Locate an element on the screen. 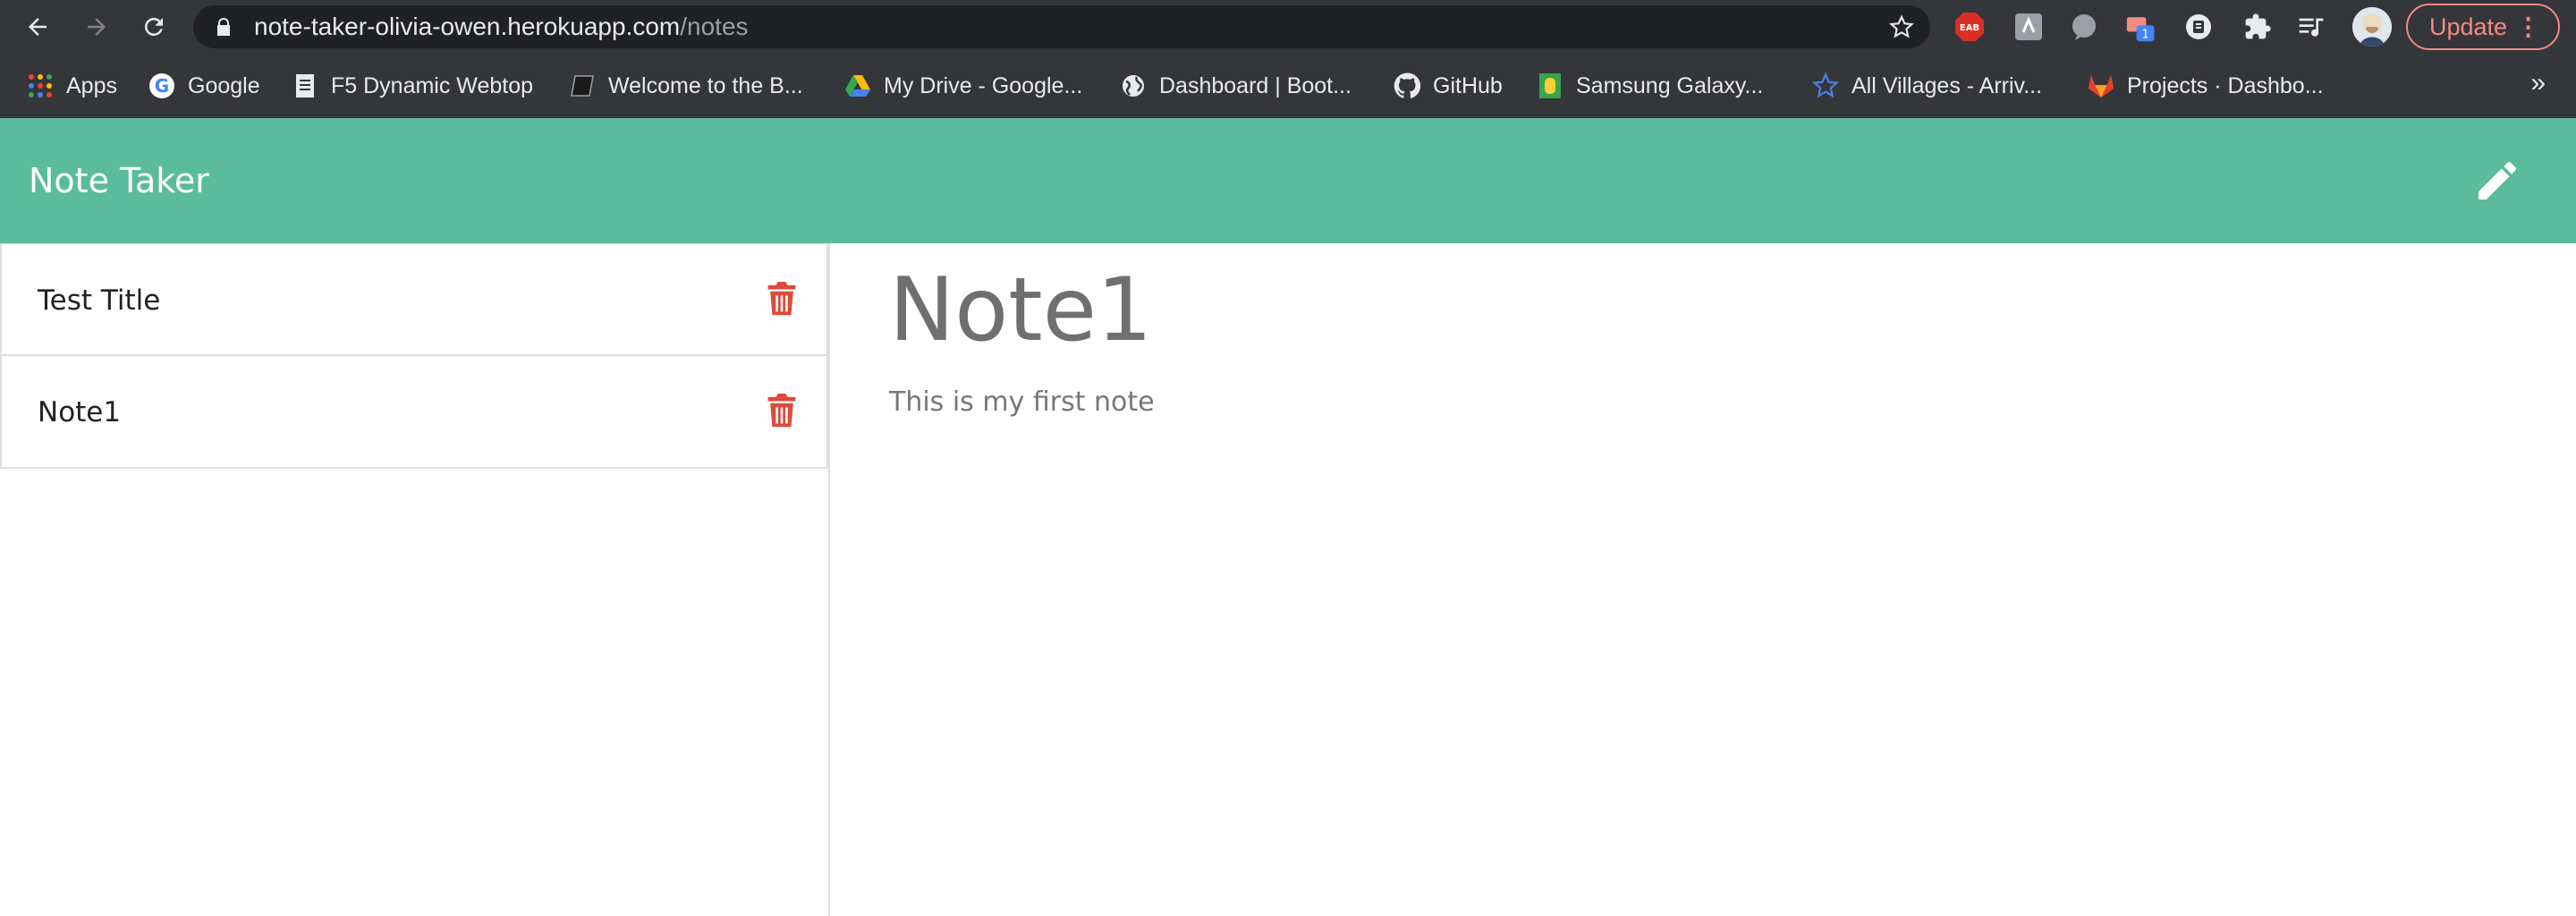 The image size is (2576, 916). lock-icon is located at coordinates (223, 27).